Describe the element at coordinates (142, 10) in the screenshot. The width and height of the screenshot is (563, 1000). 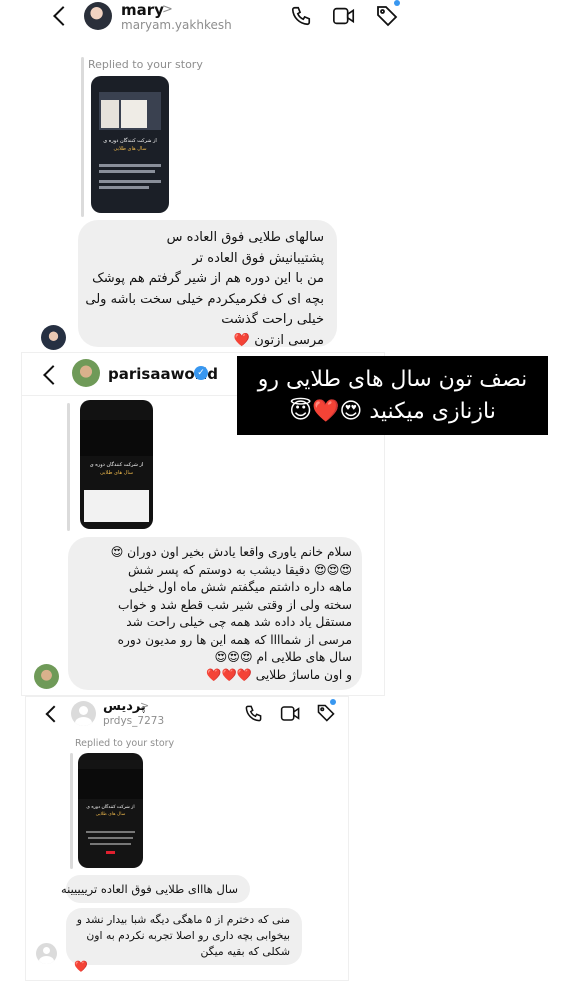
I see `contact-name: mary` at that location.